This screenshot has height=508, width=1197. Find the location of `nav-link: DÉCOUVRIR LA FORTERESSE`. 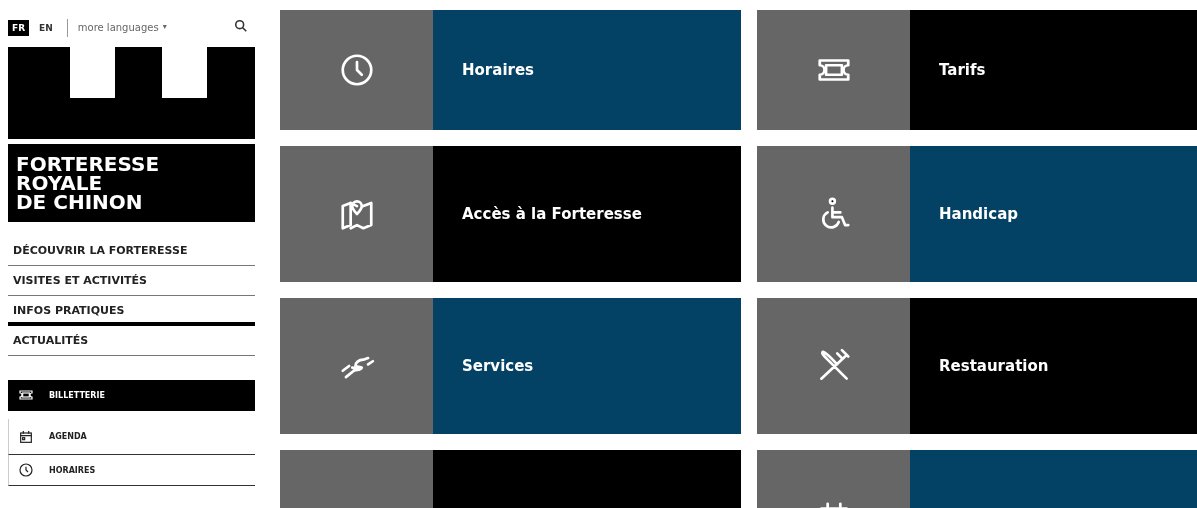

nav-link: DÉCOUVRIR LA FORTERESSE is located at coordinates (131, 251).